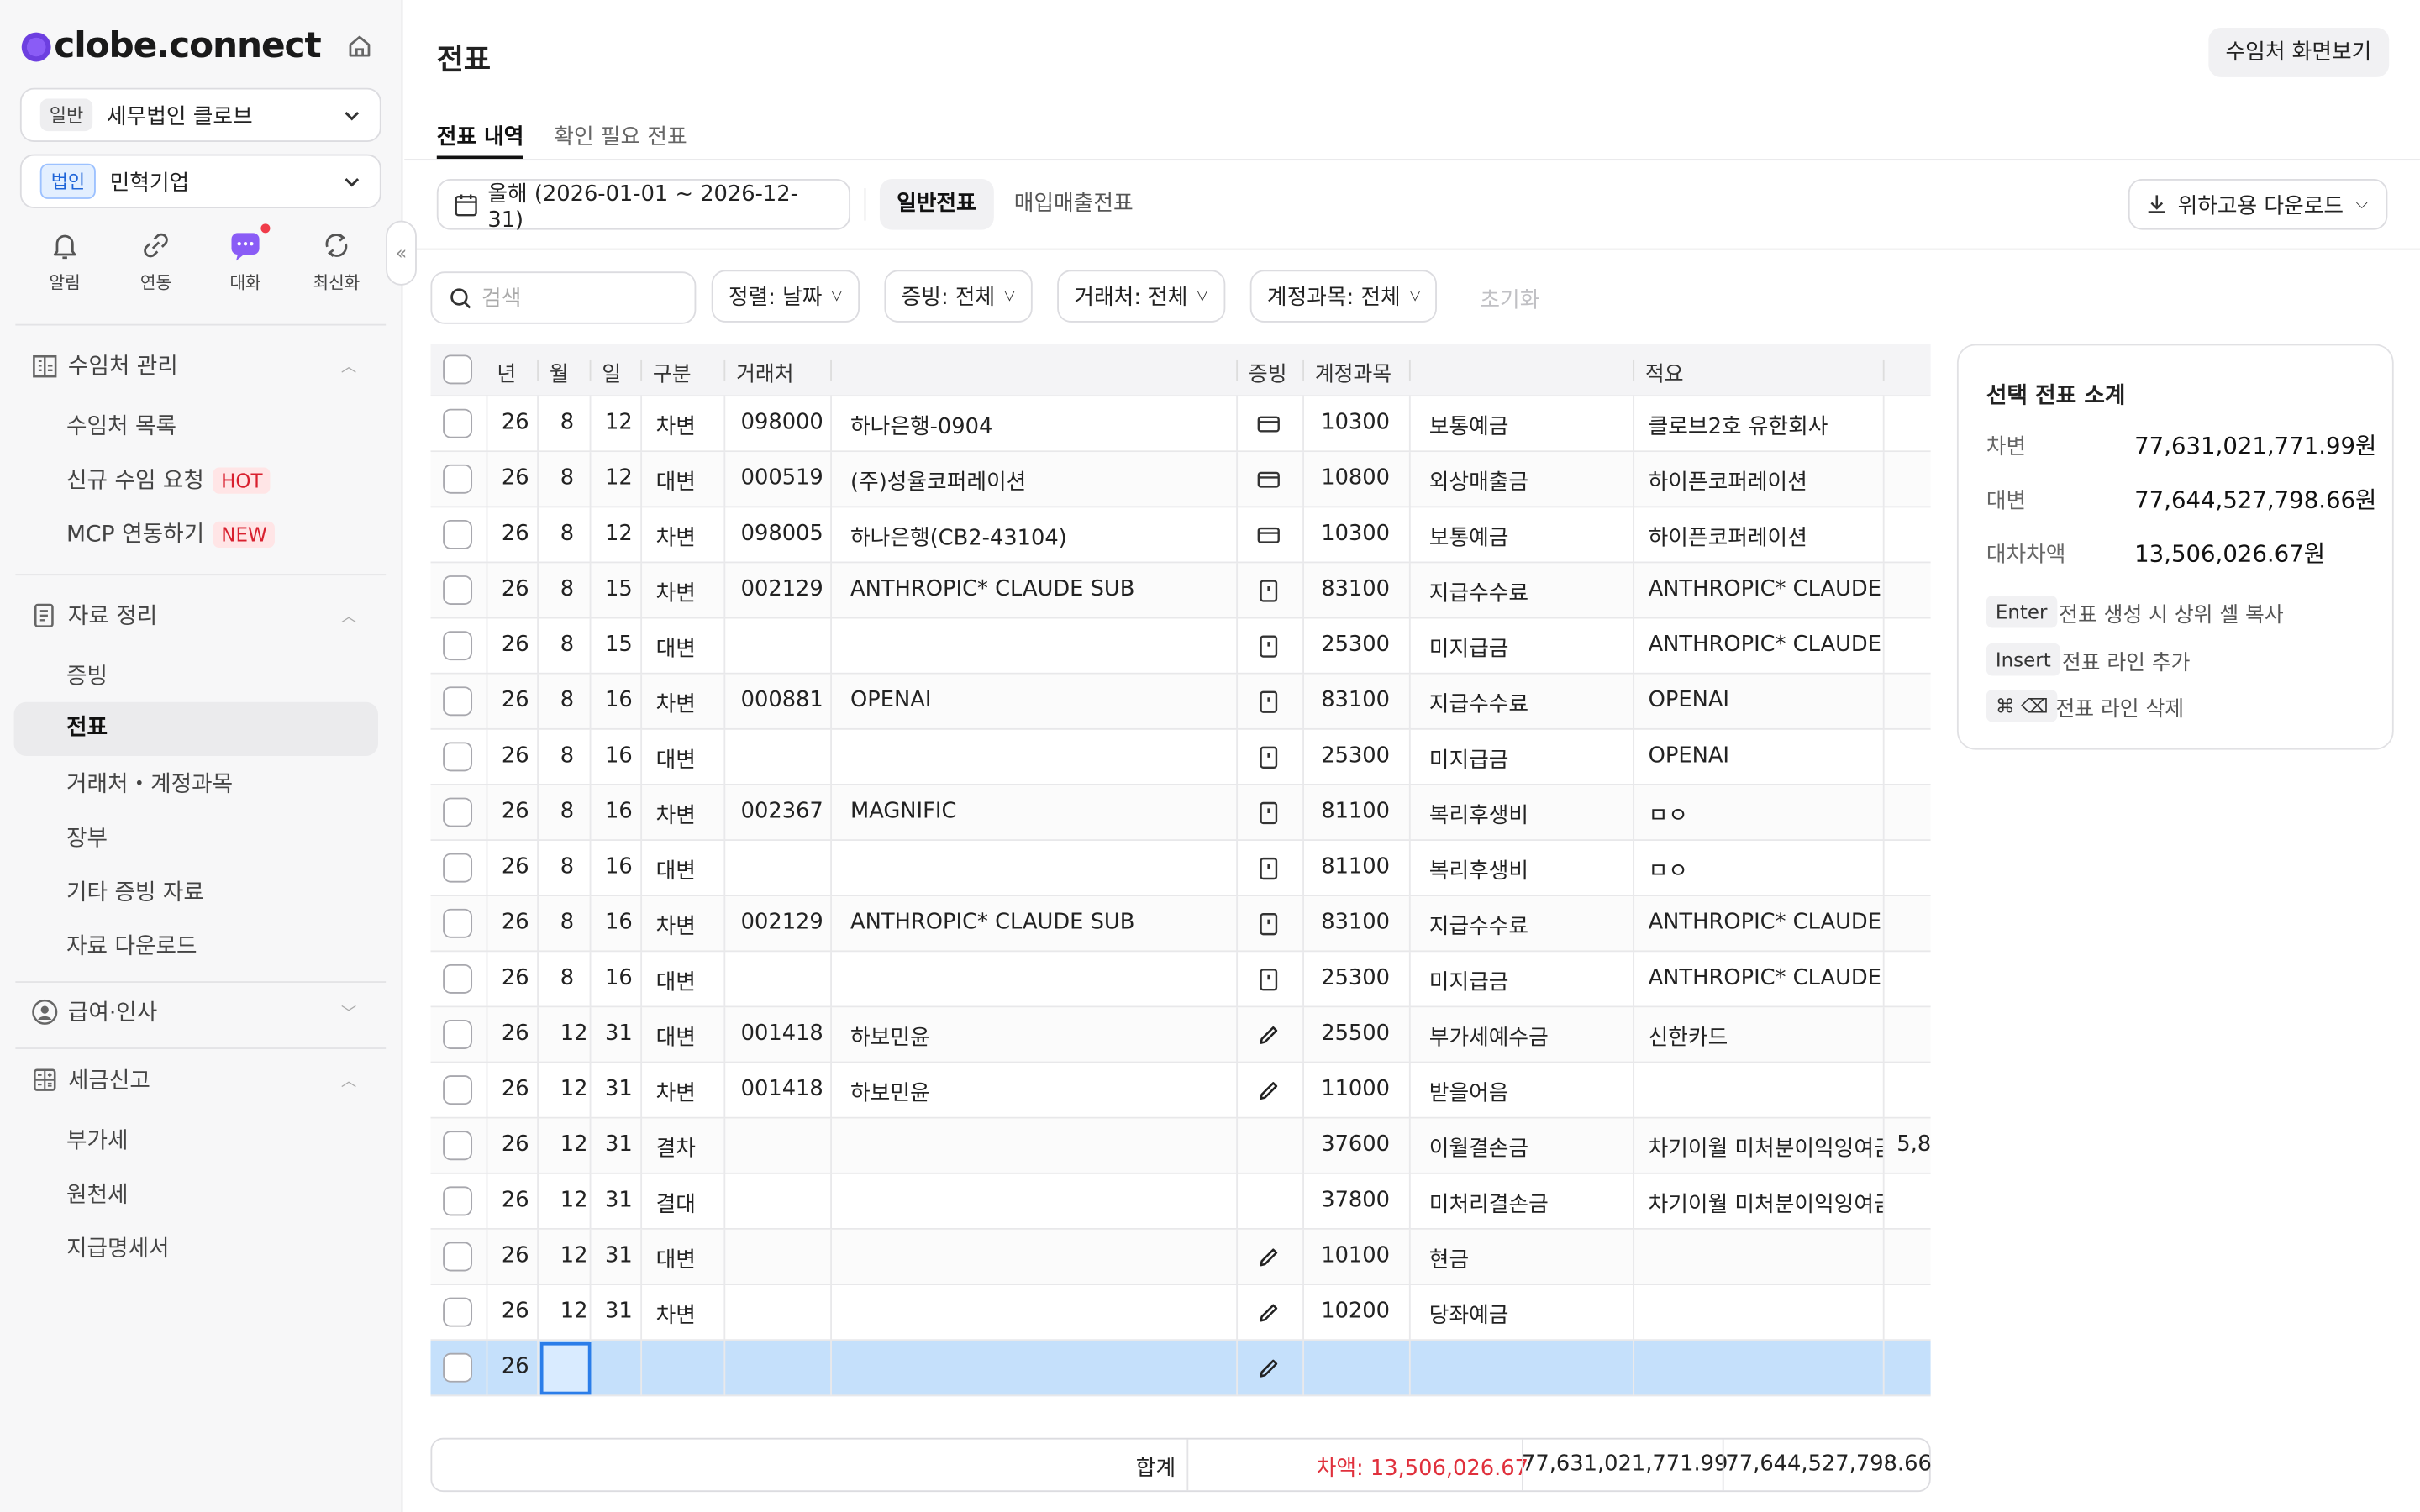  Describe the element at coordinates (1766, 1037) in the screenshot. I see `cell-memo: 신한카드` at that location.